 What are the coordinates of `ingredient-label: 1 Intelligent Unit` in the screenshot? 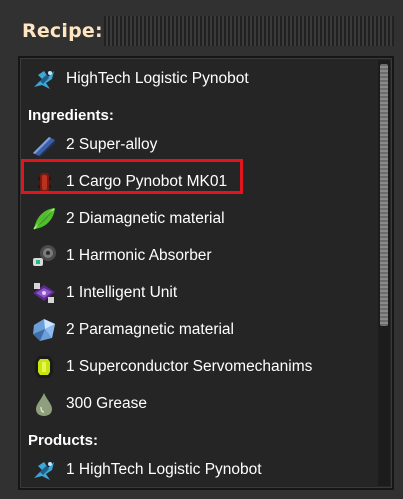 It's located at (122, 292).